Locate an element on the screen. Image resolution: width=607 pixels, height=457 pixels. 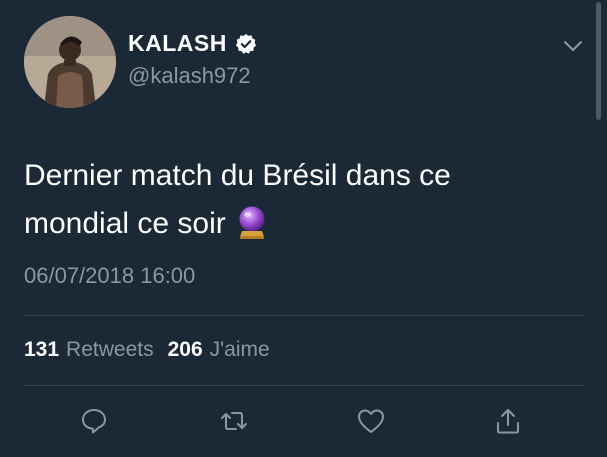
avatar is located at coordinates (70, 62).